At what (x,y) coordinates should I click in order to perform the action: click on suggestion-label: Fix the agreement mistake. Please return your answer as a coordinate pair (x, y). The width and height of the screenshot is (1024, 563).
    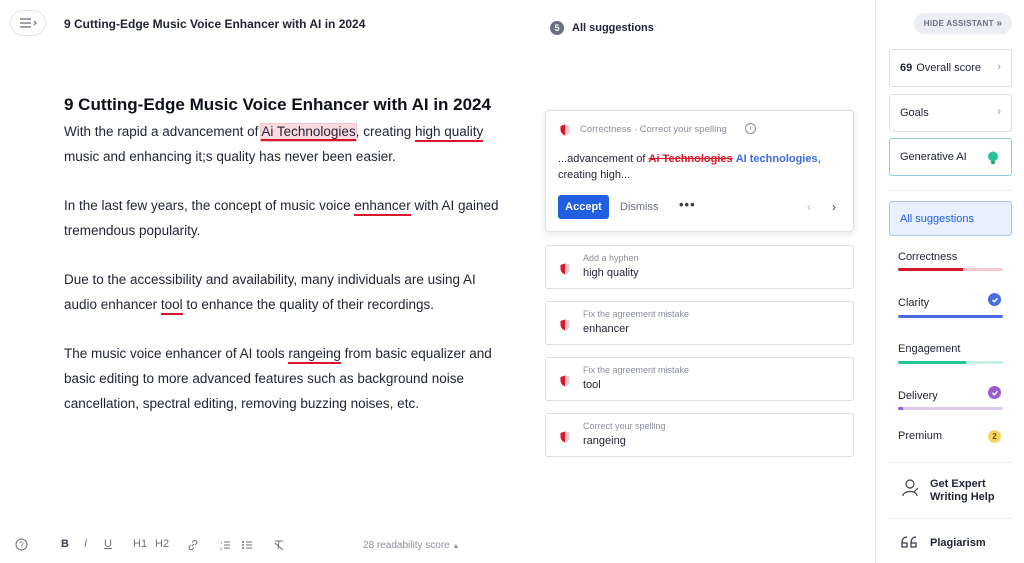
    Looking at the image, I should click on (636, 314).